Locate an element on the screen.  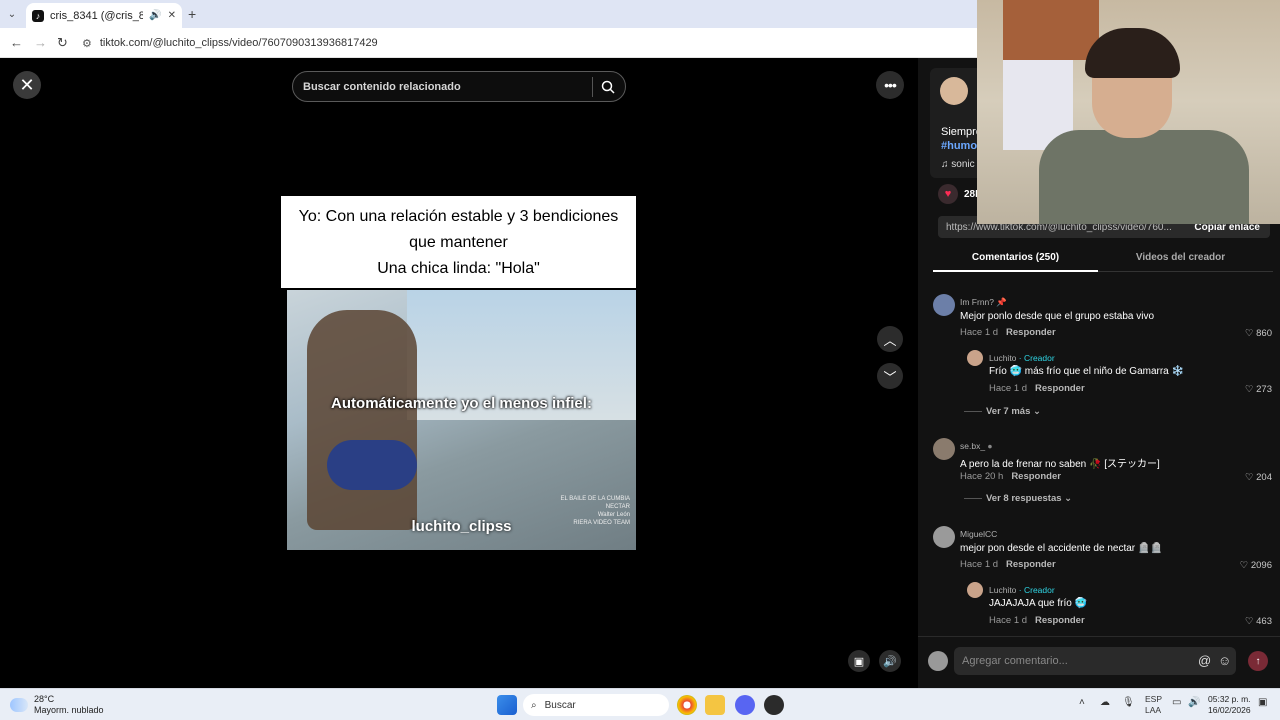
username-text: Luchito is located at coordinates (1003, 590).